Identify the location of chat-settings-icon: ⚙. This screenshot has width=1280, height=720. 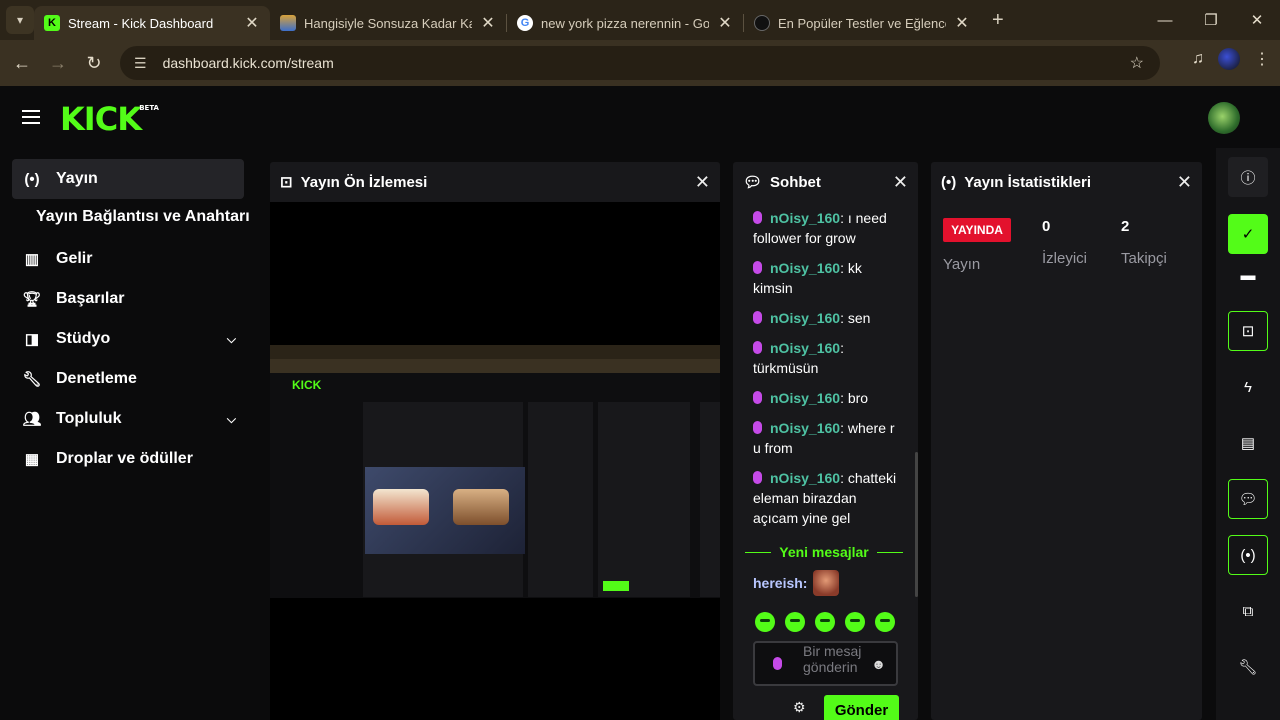
(799, 707).